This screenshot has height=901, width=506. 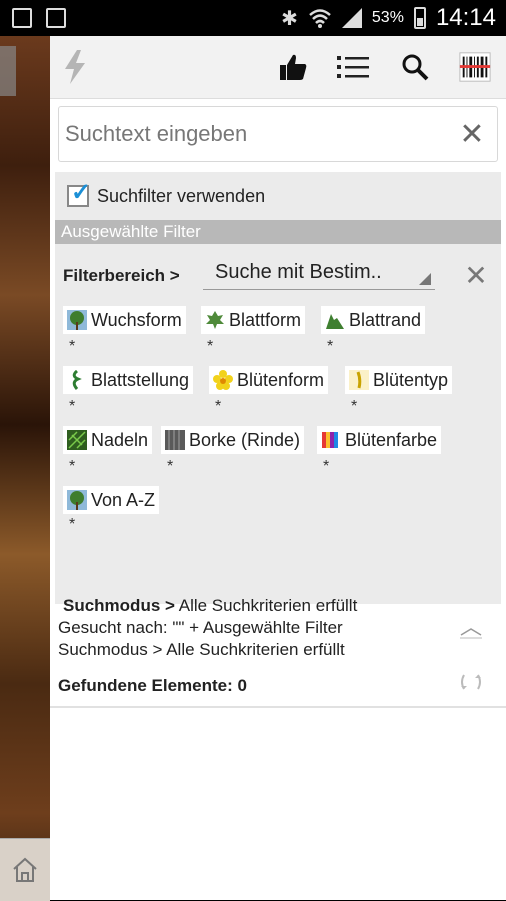 What do you see at coordinates (359, 380) in the screenshot?
I see `flower-type-icon` at bounding box center [359, 380].